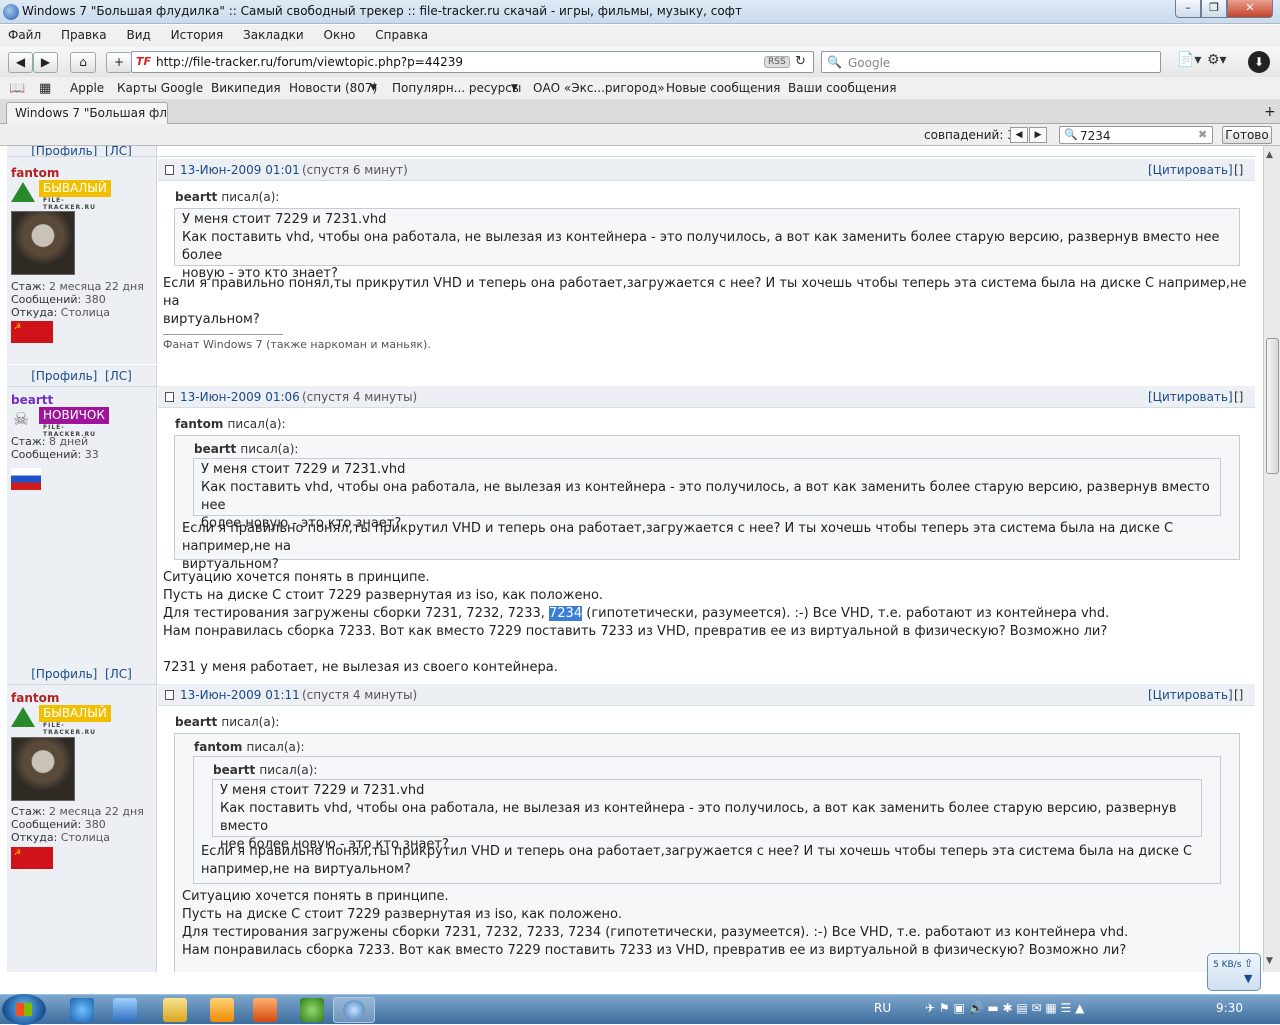  I want to click on post-icon, so click(169, 170).